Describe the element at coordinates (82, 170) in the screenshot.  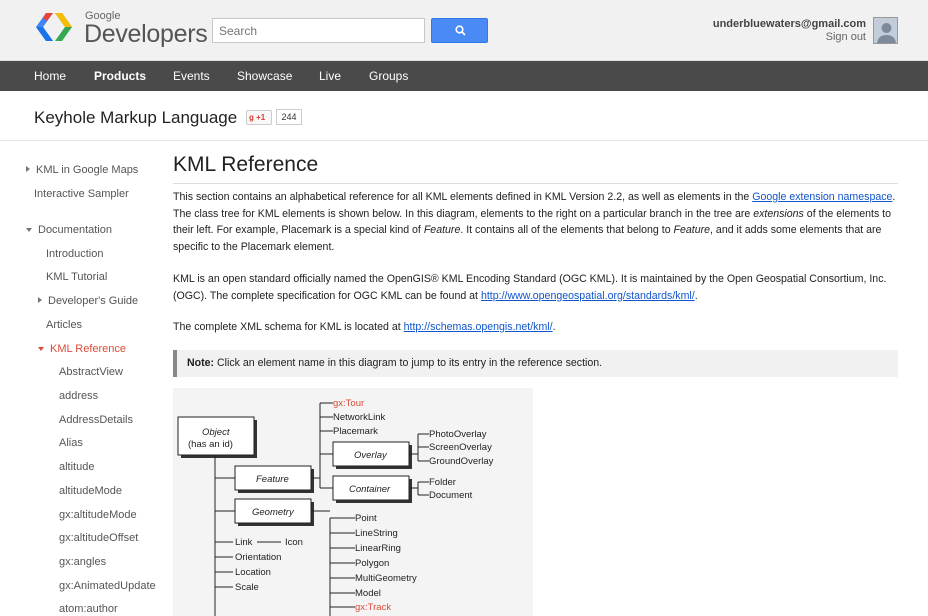
I see `sidebar-item-kml-in-google-maps: KML in Google Maps` at that location.